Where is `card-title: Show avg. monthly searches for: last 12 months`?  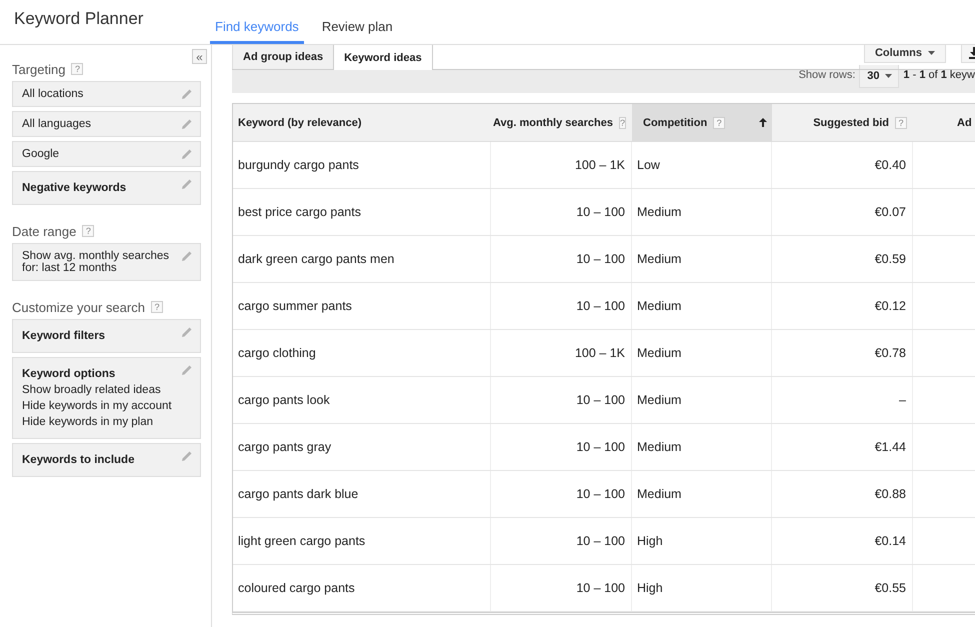
card-title: Show avg. monthly searches for: last 12 months is located at coordinates (96, 262).